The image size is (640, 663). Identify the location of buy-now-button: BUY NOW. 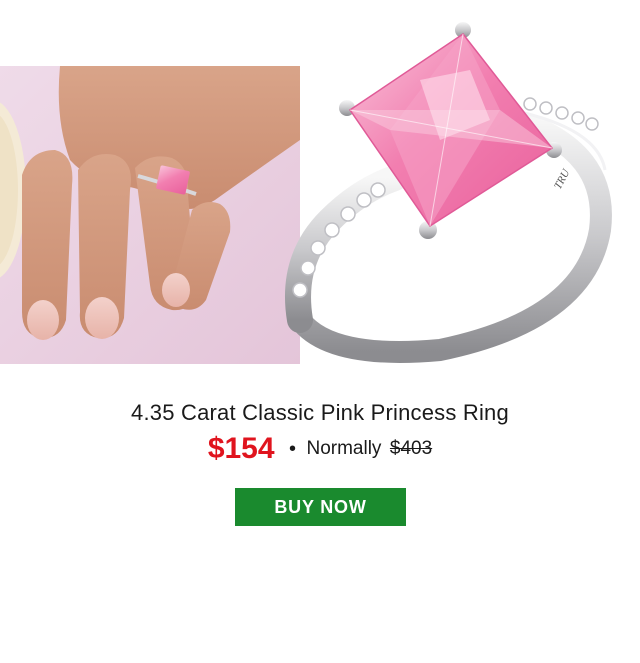
(320, 507).